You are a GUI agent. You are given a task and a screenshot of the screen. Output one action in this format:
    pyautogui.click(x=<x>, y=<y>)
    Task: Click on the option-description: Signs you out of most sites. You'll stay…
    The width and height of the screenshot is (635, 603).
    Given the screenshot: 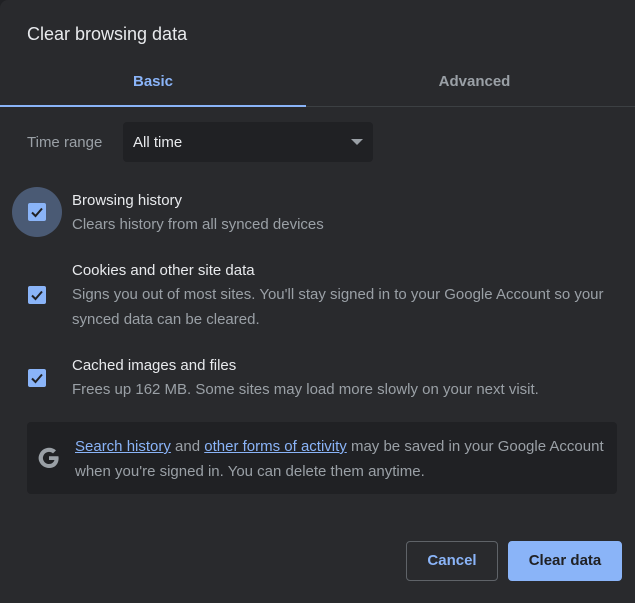 What is the action you would take?
    pyautogui.click(x=338, y=307)
    